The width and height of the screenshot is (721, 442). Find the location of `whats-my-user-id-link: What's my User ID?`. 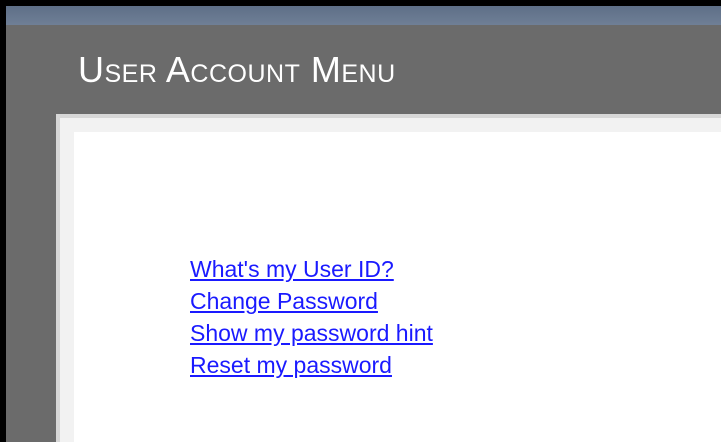

whats-my-user-id-link: What's my User ID? is located at coordinates (292, 269).